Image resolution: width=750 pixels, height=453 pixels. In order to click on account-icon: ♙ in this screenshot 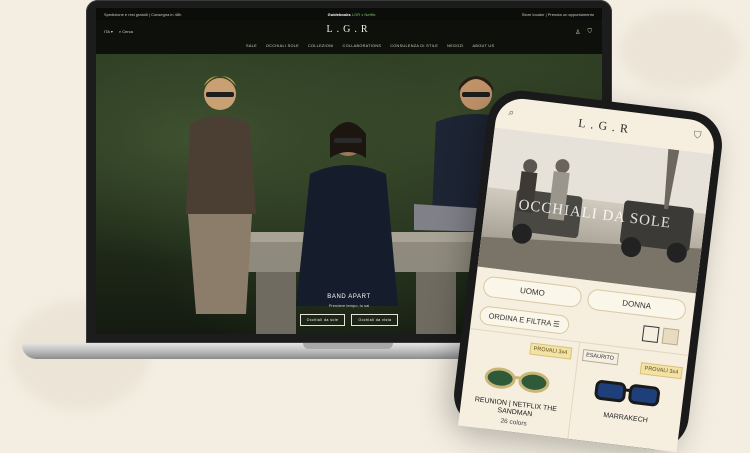, I will do `click(577, 32)`.